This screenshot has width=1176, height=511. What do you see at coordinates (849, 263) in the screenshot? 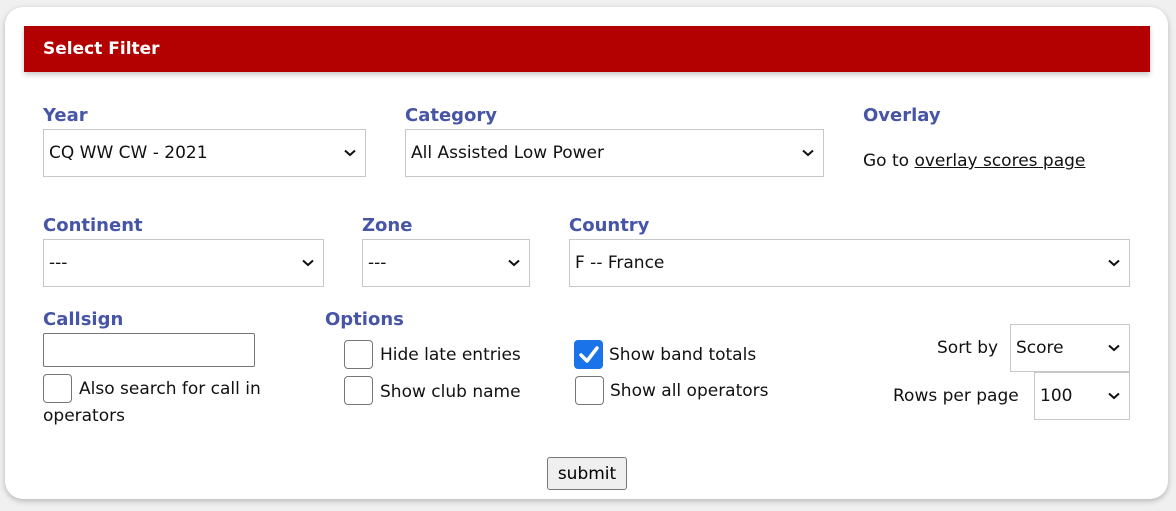
I see `country-select: F -- France` at bounding box center [849, 263].